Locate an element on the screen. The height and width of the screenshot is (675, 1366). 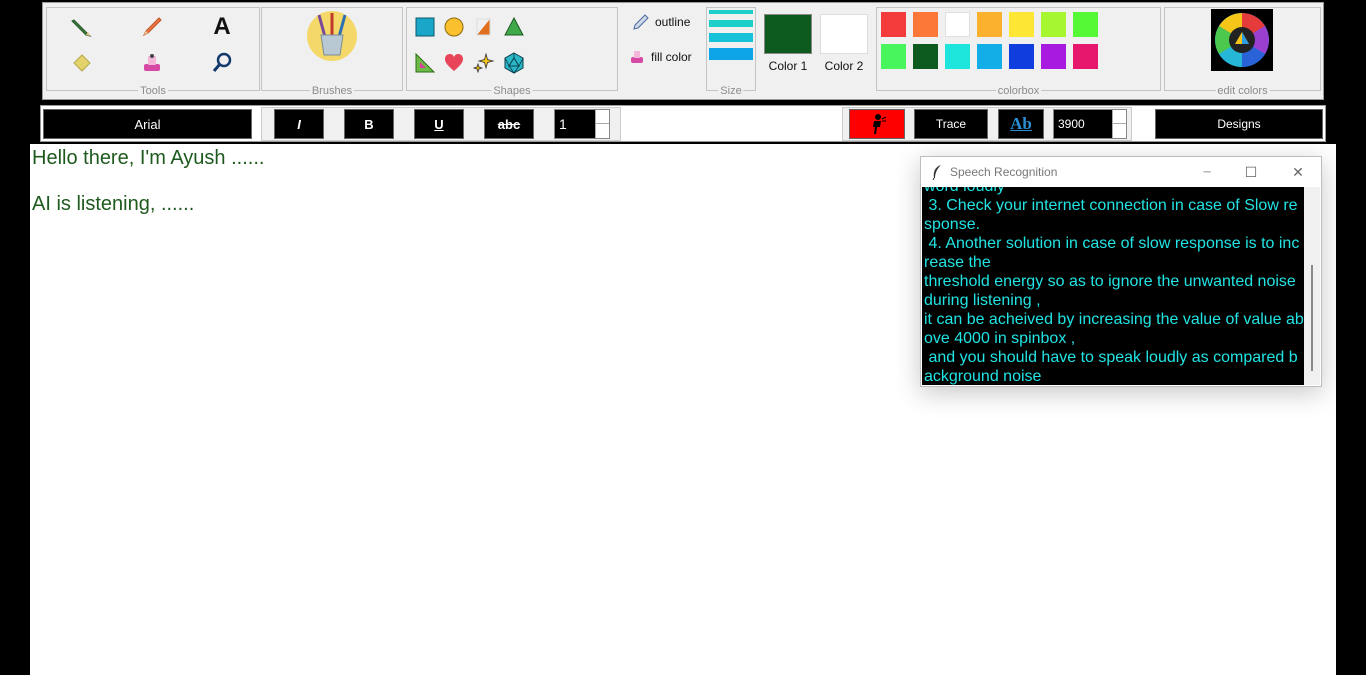
edit-colors-group-label: edit colors is located at coordinates (1242, 91).